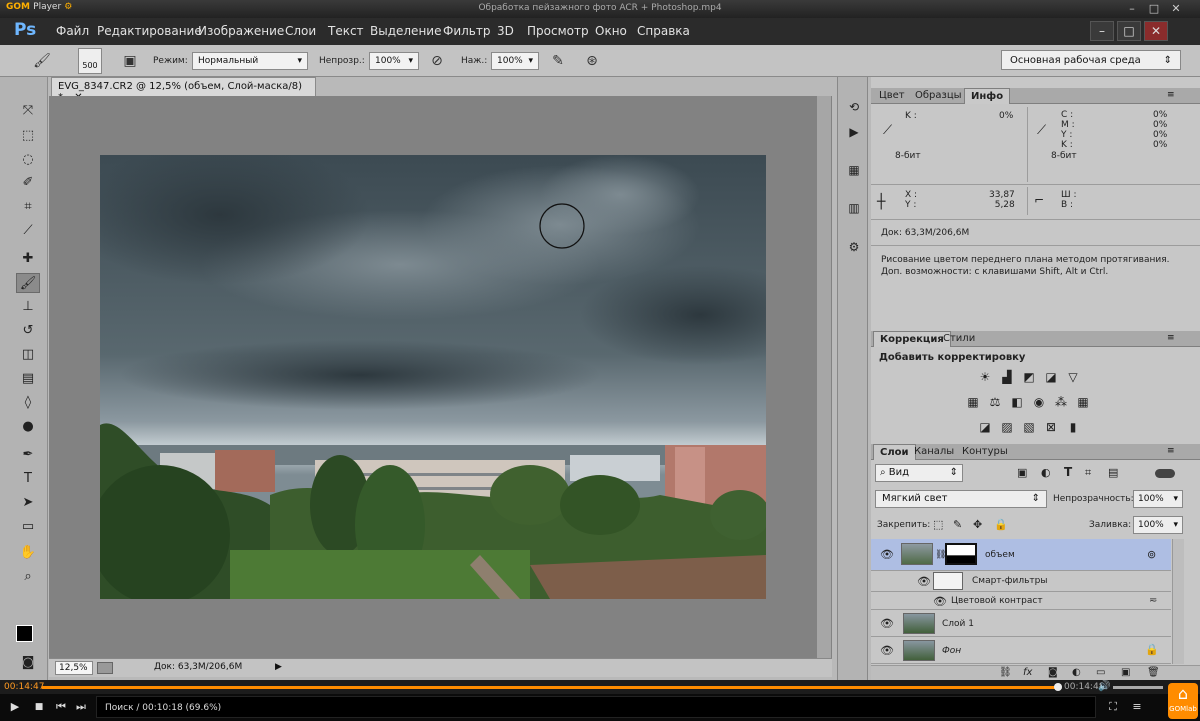 Image resolution: width=1200 pixels, height=721 pixels. I want to click on curves-icon: ◩, so click(1029, 377).